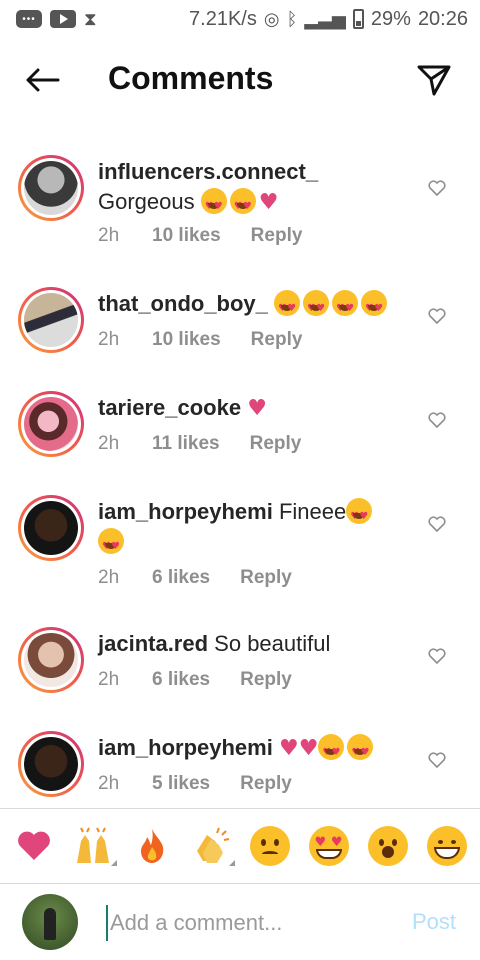 The width and height of the screenshot is (480, 960). Describe the element at coordinates (208, 171) in the screenshot. I see `comment-username: influencers.connect_` at that location.